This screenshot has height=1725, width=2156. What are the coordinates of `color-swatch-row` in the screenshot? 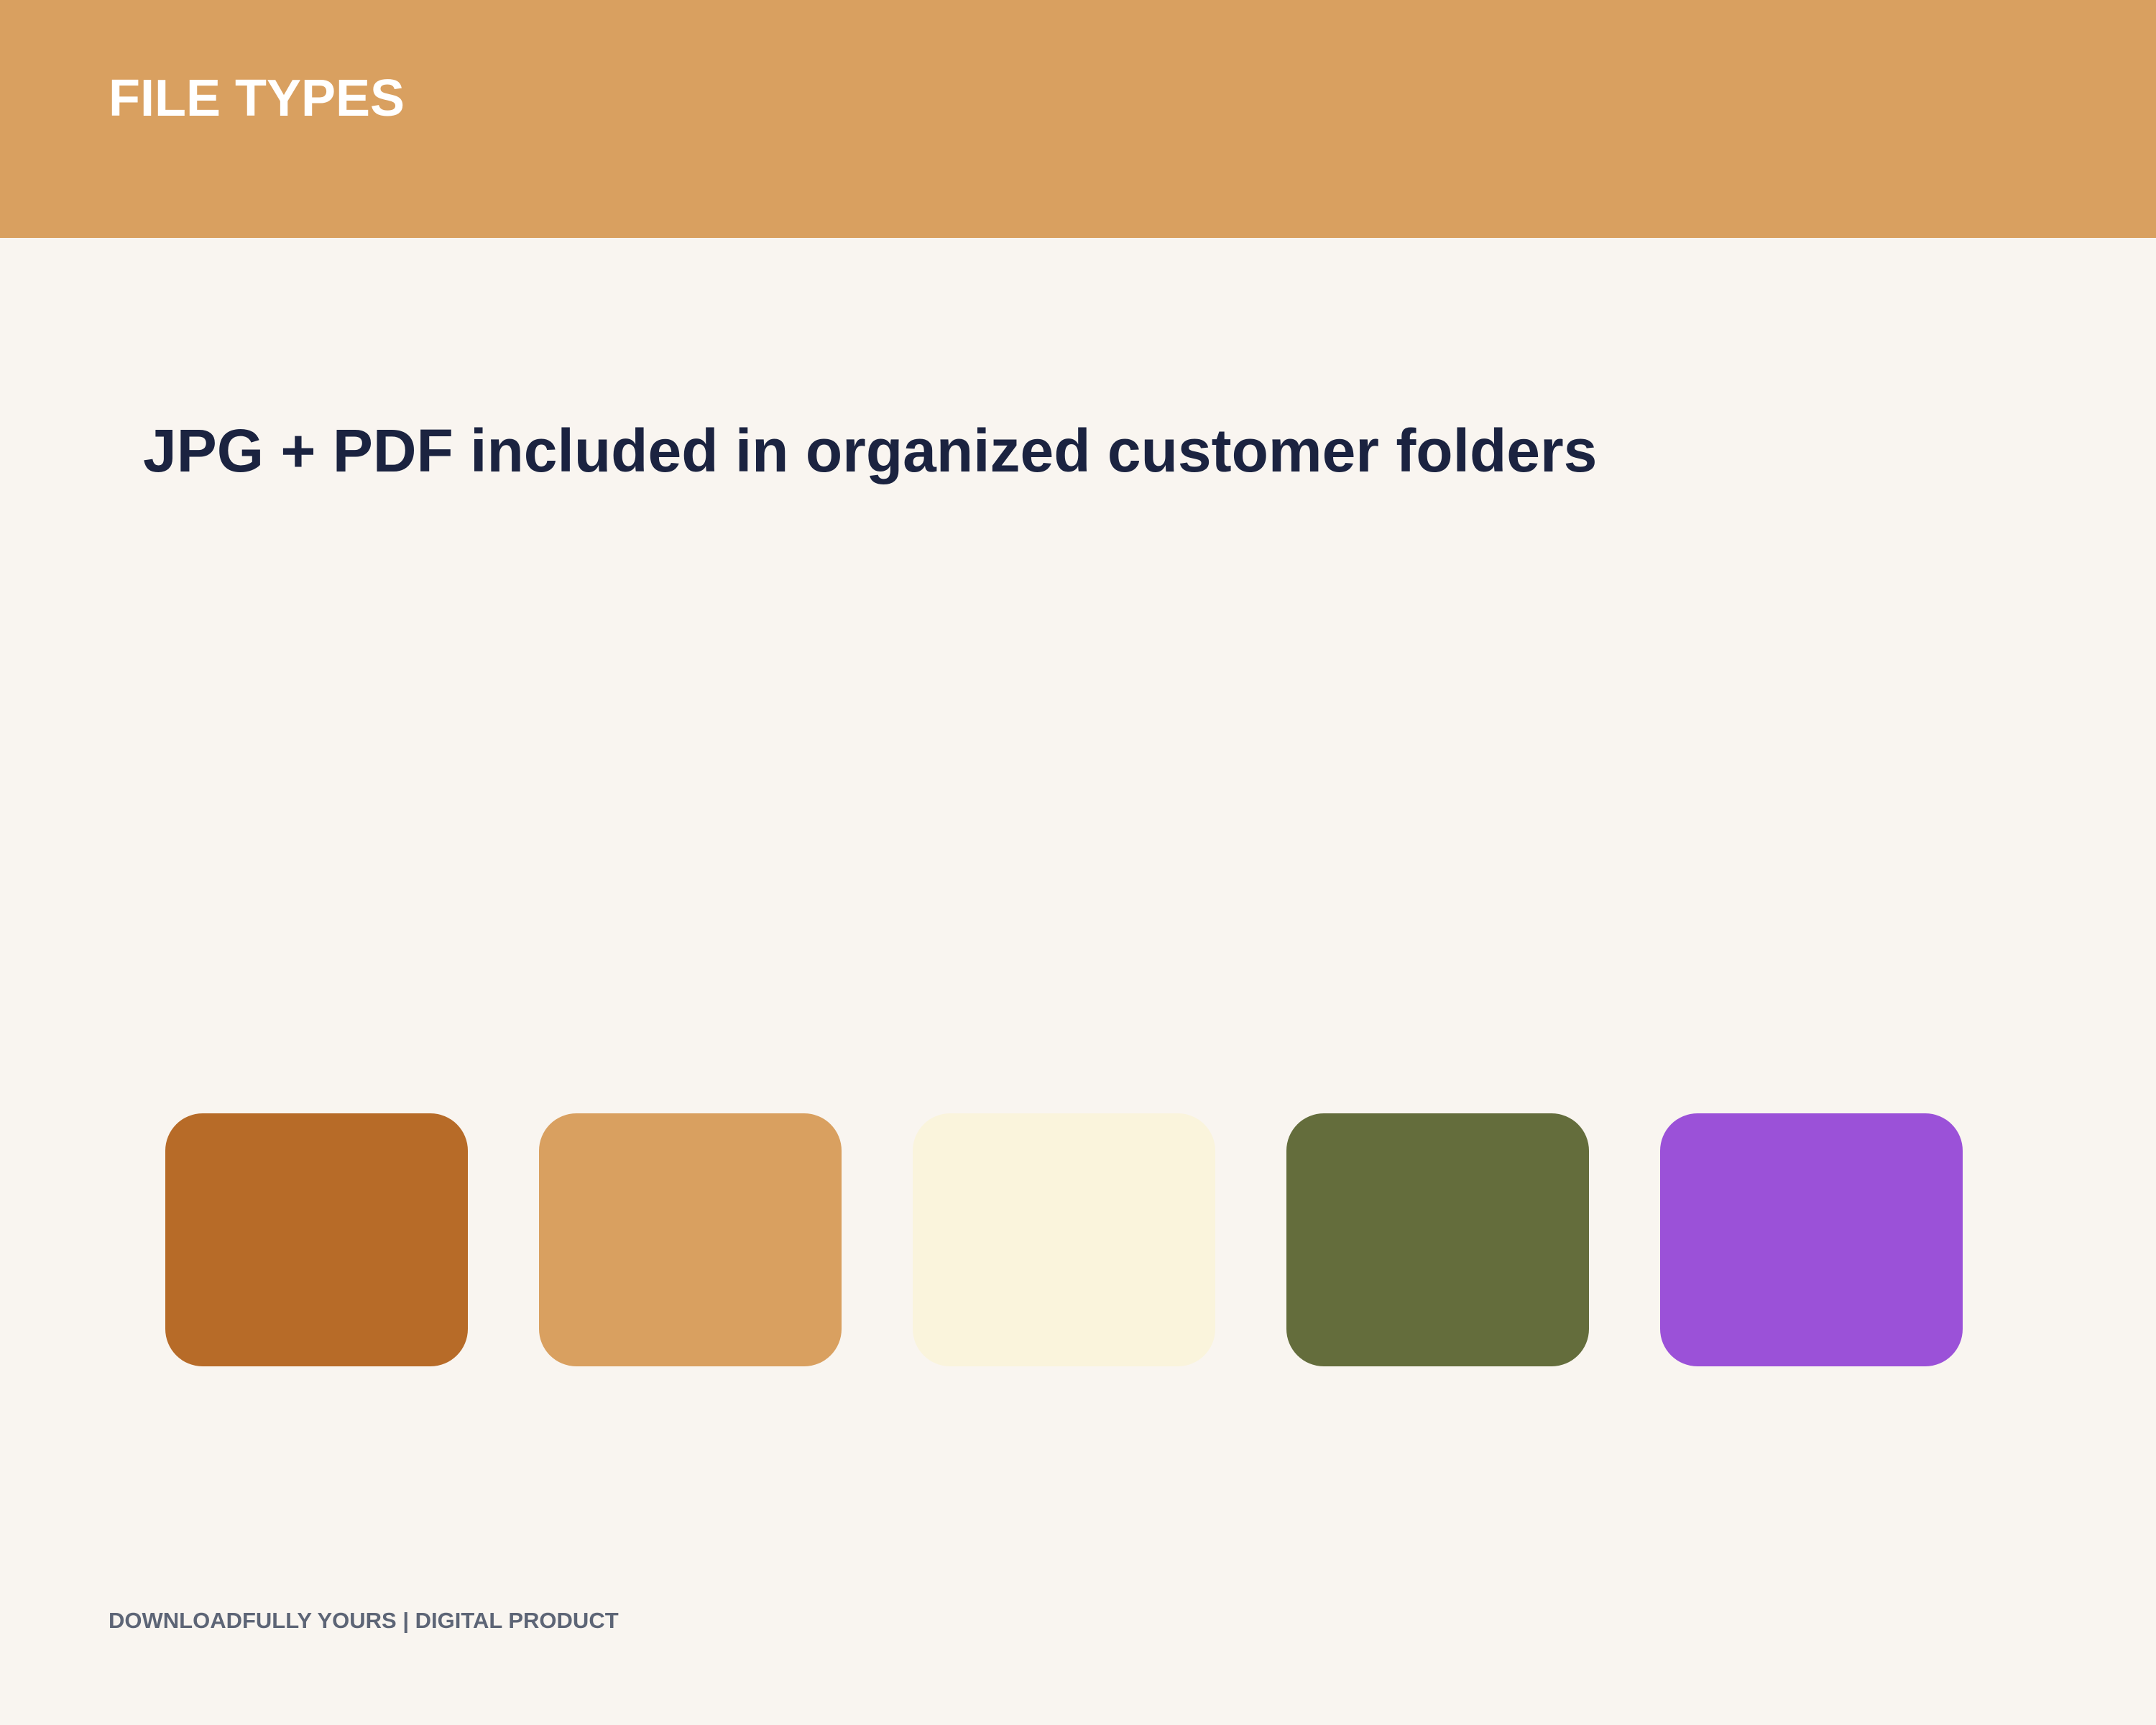 It's located at (1064, 1239).